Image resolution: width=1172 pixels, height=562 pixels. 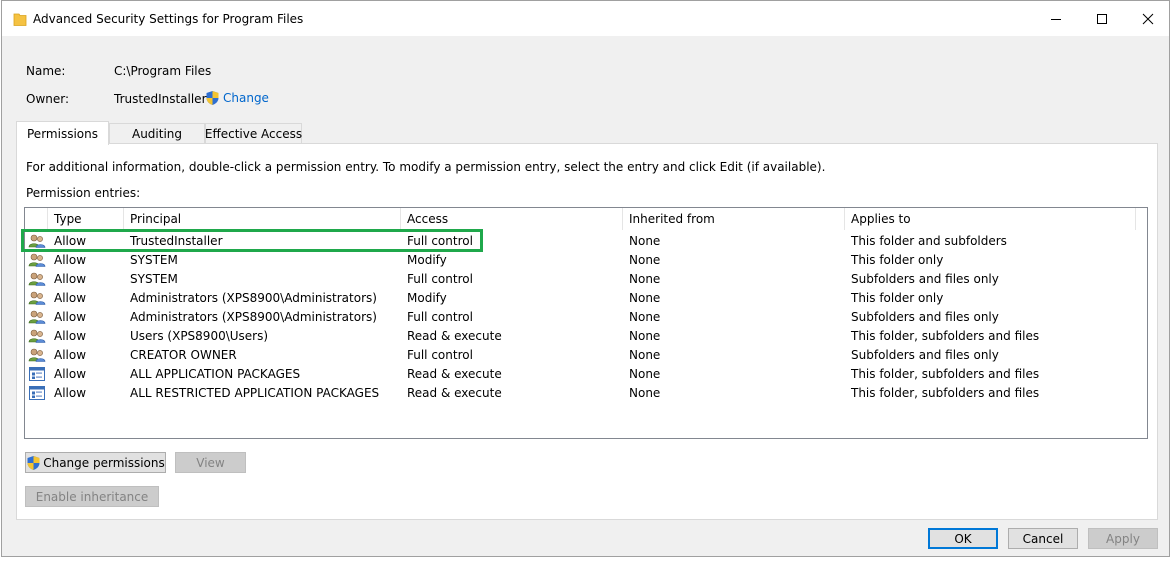 What do you see at coordinates (46, 71) in the screenshot?
I see `name-label: Name:` at bounding box center [46, 71].